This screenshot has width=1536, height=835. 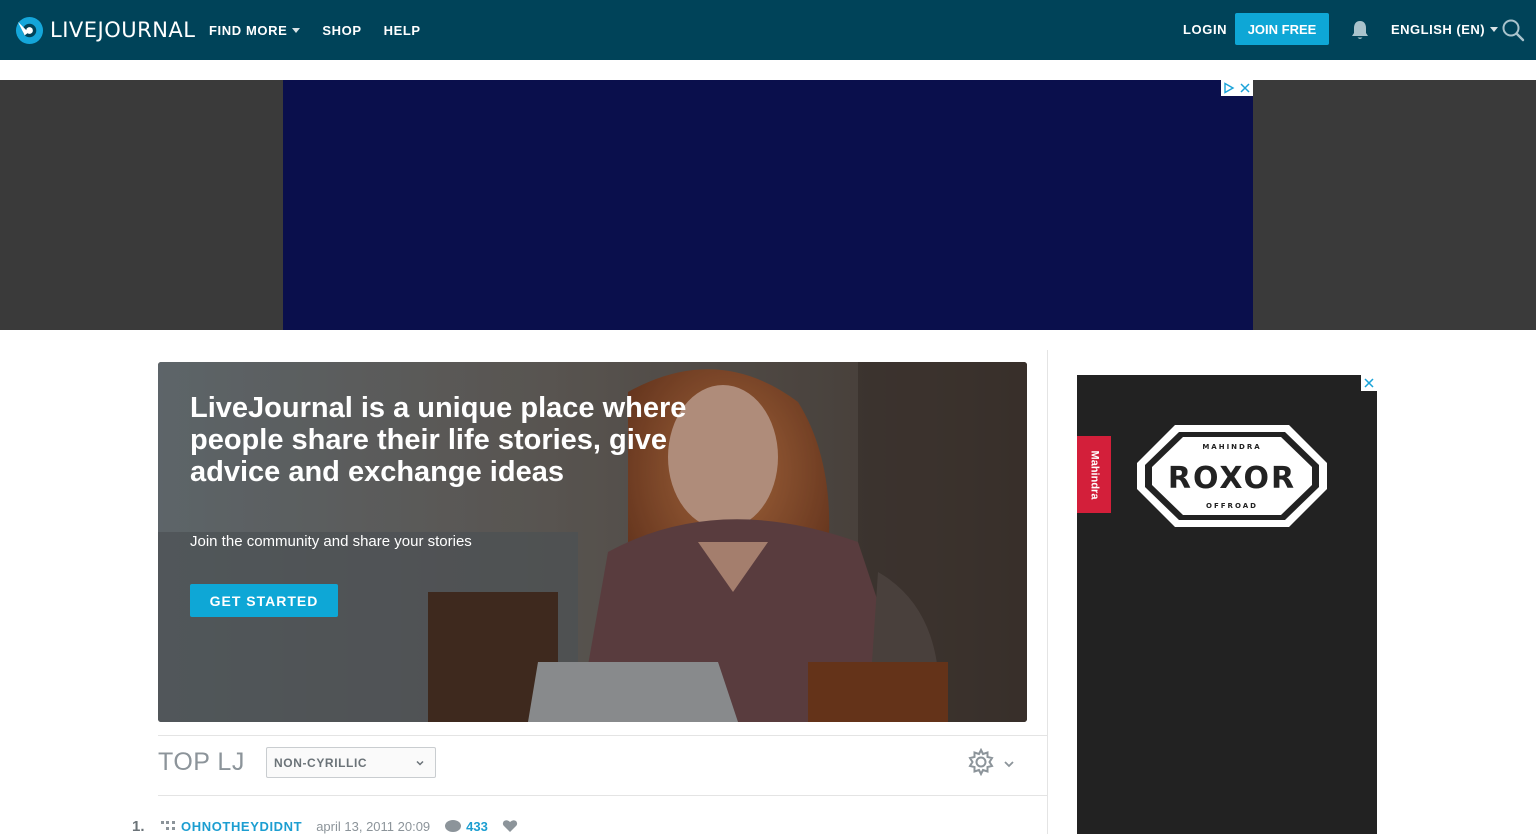 I want to click on main-nav: FIND MORE SHOP HELP, so click(x=326, y=30).